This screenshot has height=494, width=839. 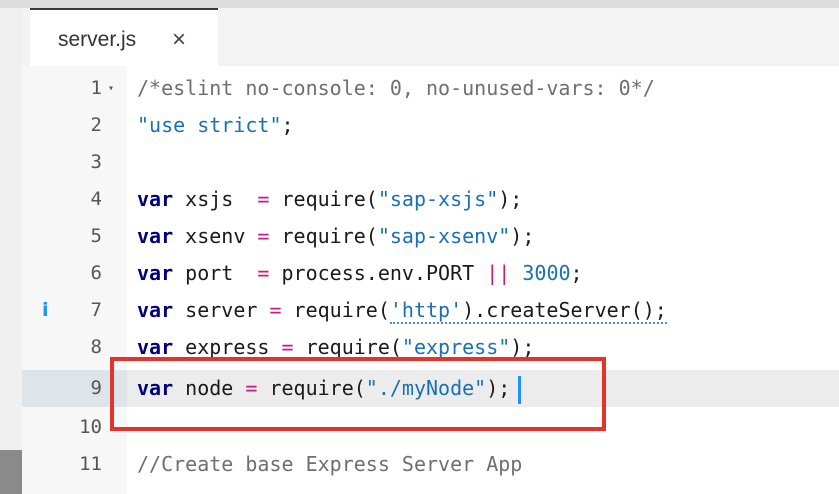 What do you see at coordinates (419, 125) in the screenshot?
I see `code-line: 2 "use strict";` at bounding box center [419, 125].